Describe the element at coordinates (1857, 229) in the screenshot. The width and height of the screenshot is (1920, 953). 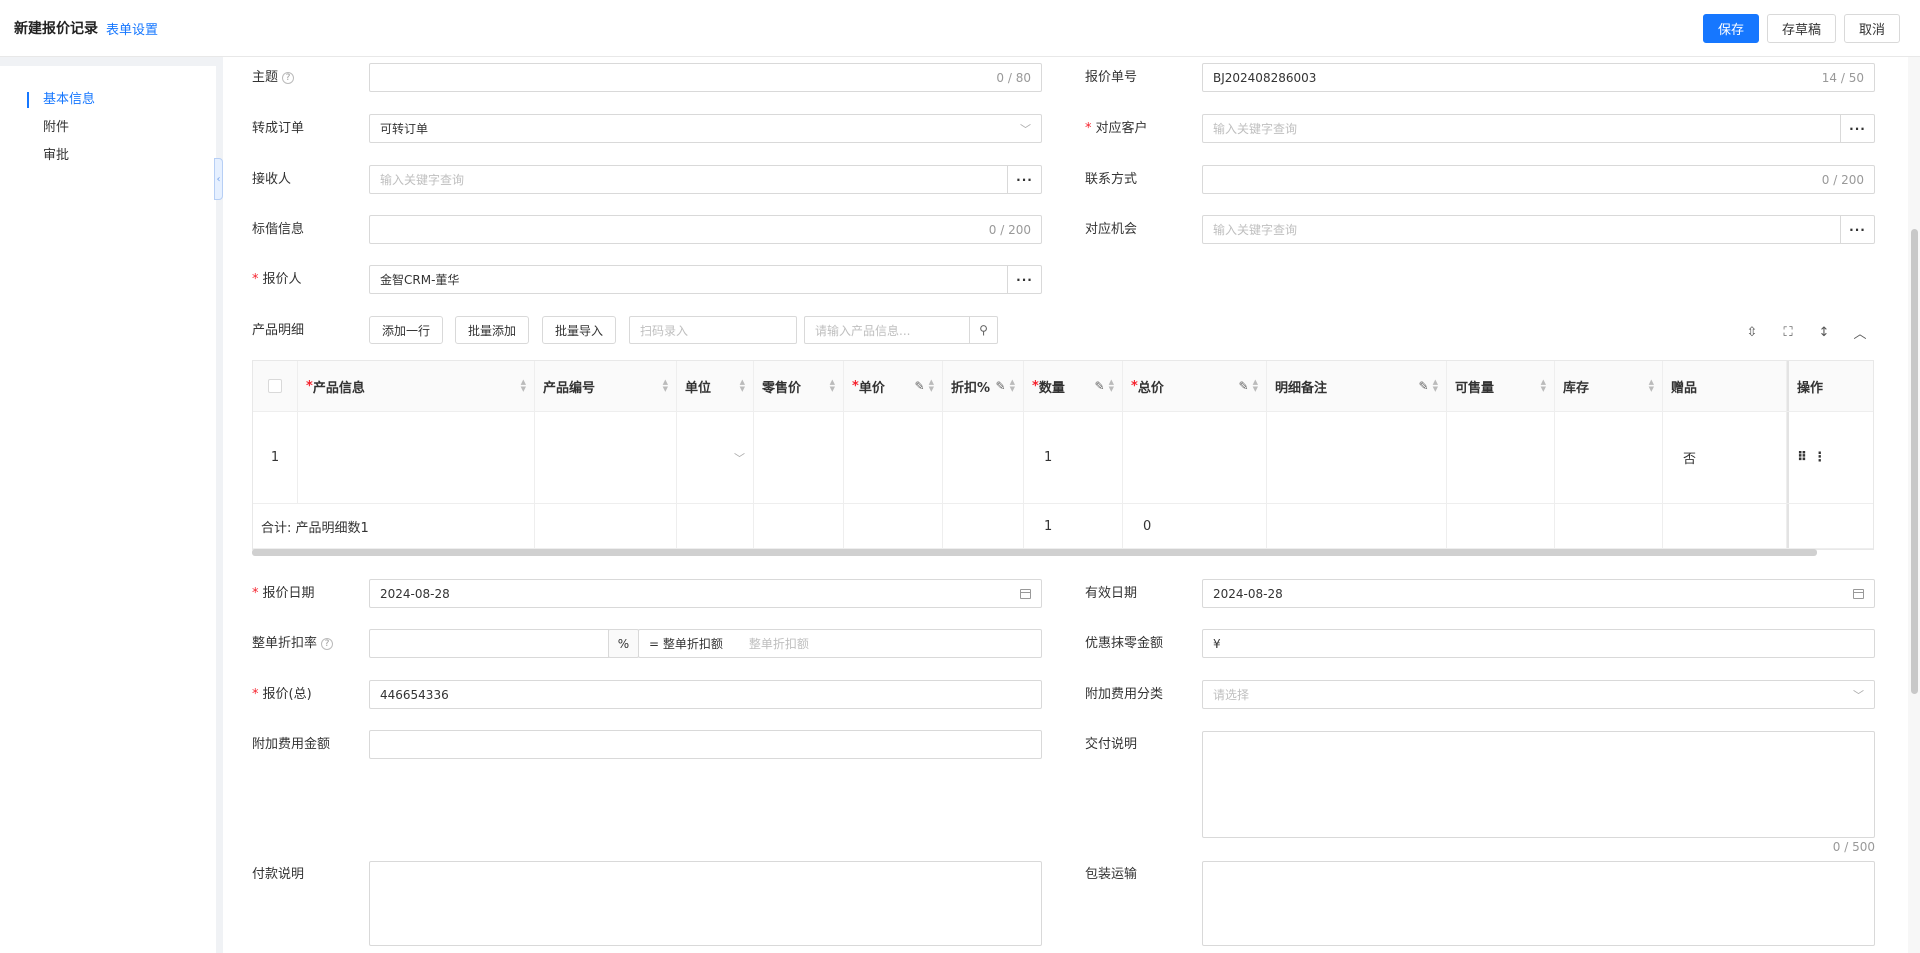
I see `opportunity-more-button: ···` at that location.